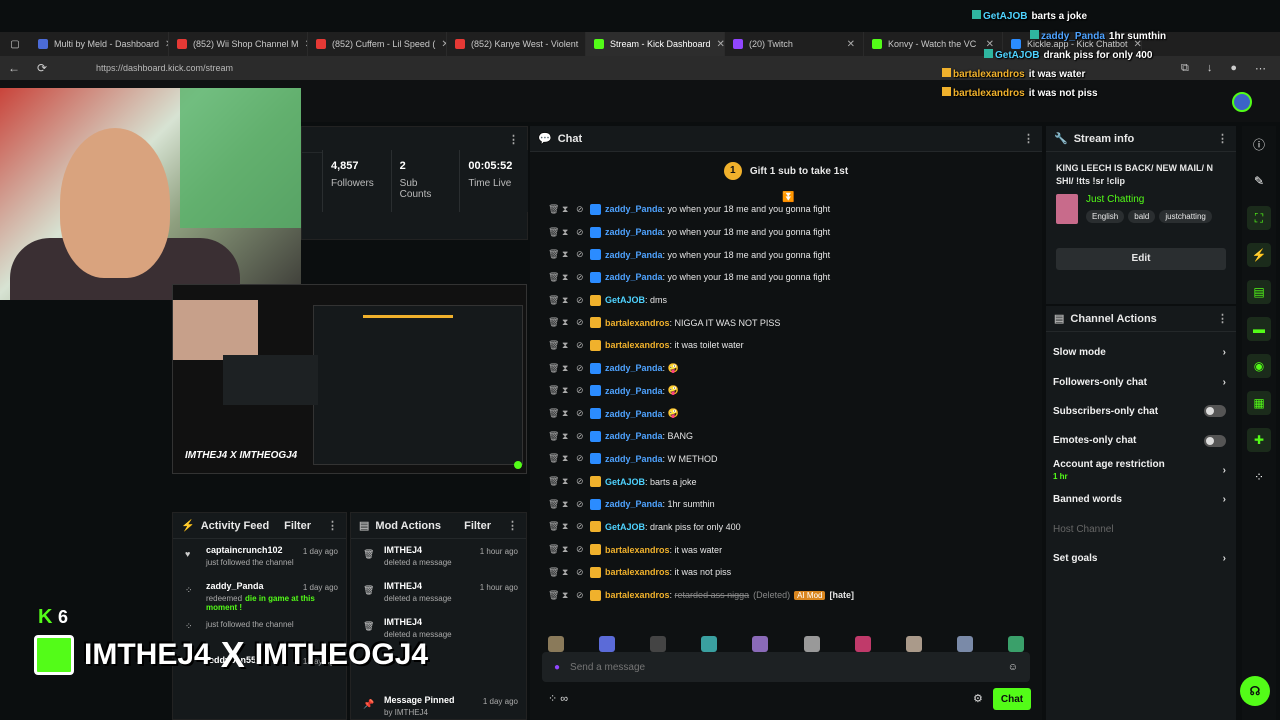 The image size is (1280, 720). Describe the element at coordinates (238, 44) in the screenshot. I see `browser-tab: (852) Wii Shop Channel M✕` at that location.